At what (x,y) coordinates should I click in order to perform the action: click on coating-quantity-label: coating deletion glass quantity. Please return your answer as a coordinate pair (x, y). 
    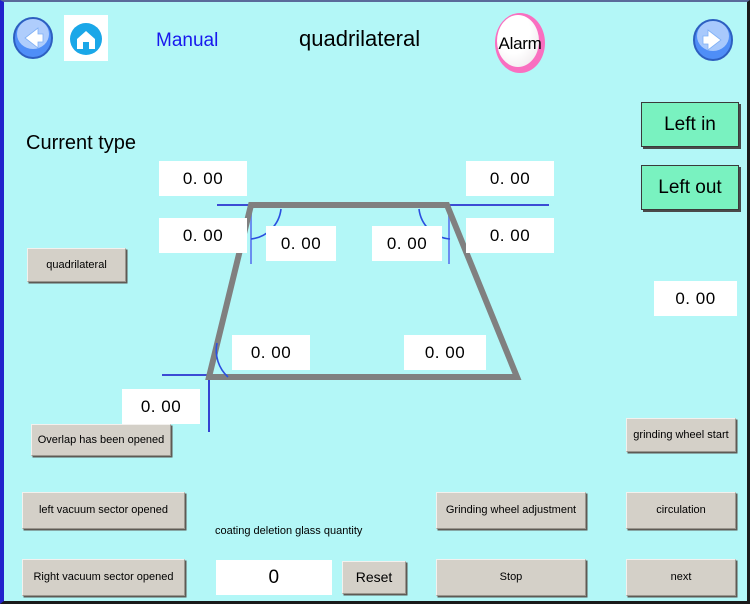
    Looking at the image, I should click on (289, 531).